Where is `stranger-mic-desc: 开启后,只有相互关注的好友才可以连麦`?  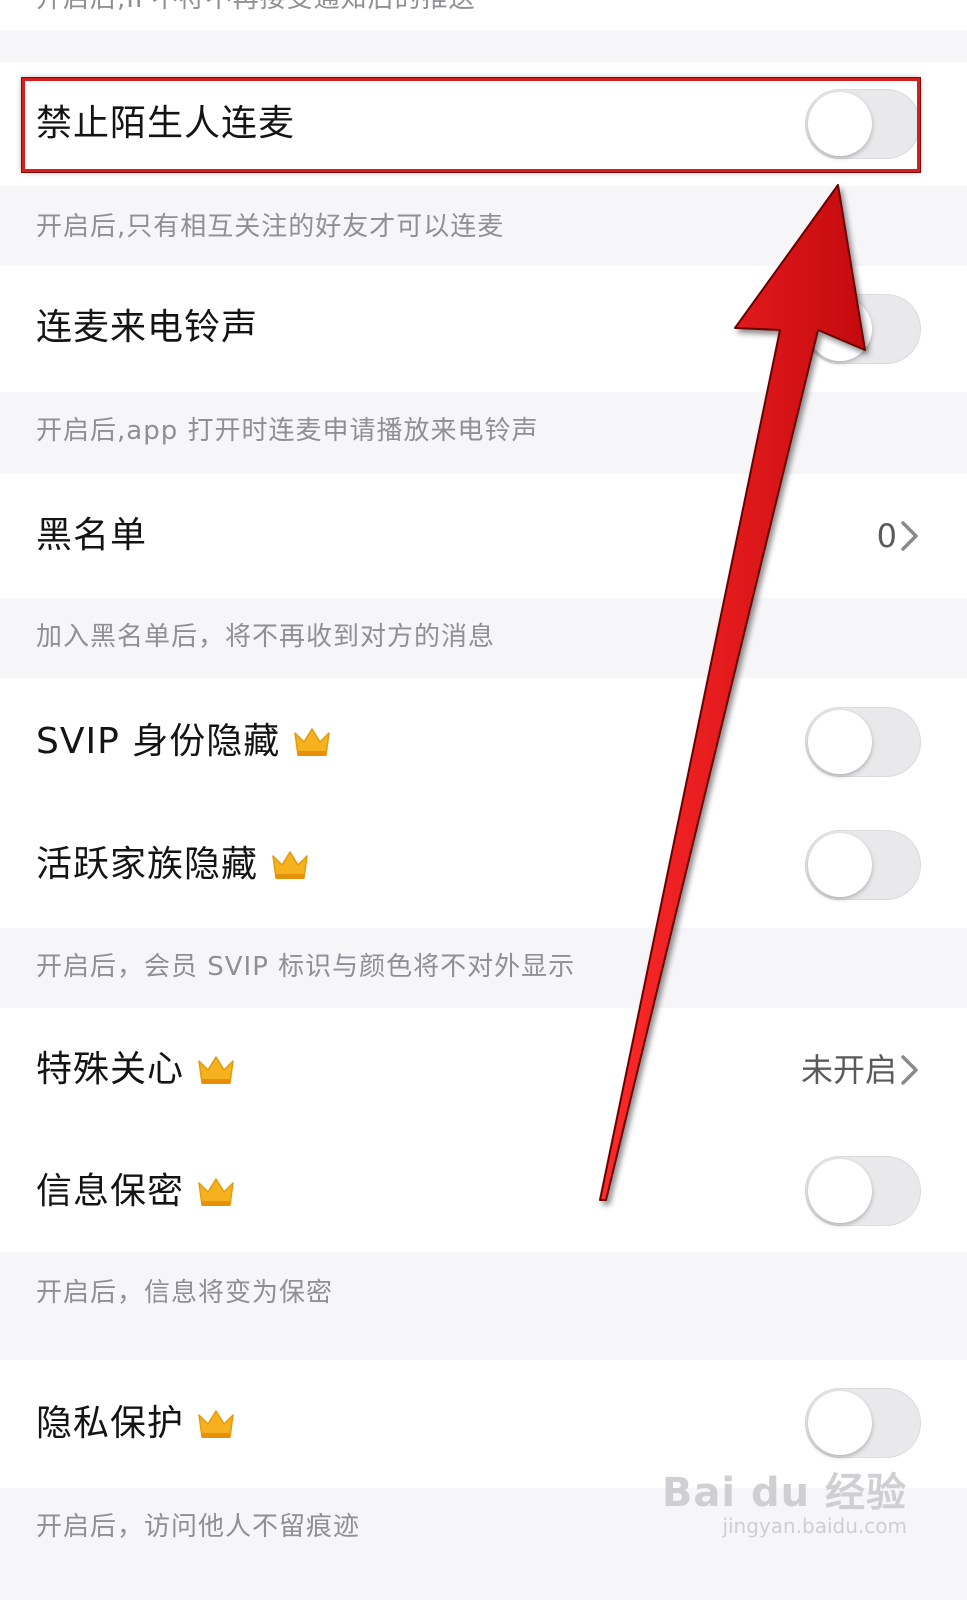 stranger-mic-desc: 开启后,只有相互关注的好友才可以连麦 is located at coordinates (270, 227).